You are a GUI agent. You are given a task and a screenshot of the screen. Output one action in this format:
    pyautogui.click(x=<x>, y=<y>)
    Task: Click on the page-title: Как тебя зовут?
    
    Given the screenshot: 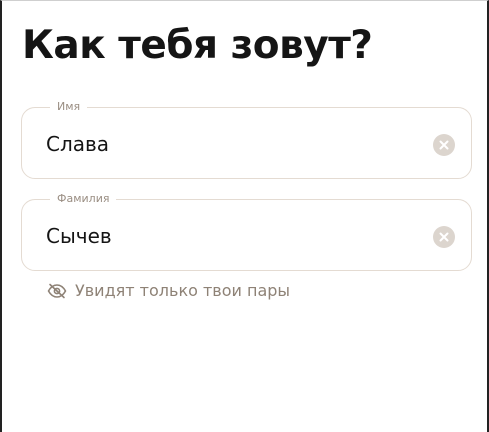 What is the action you would take?
    pyautogui.click(x=197, y=45)
    